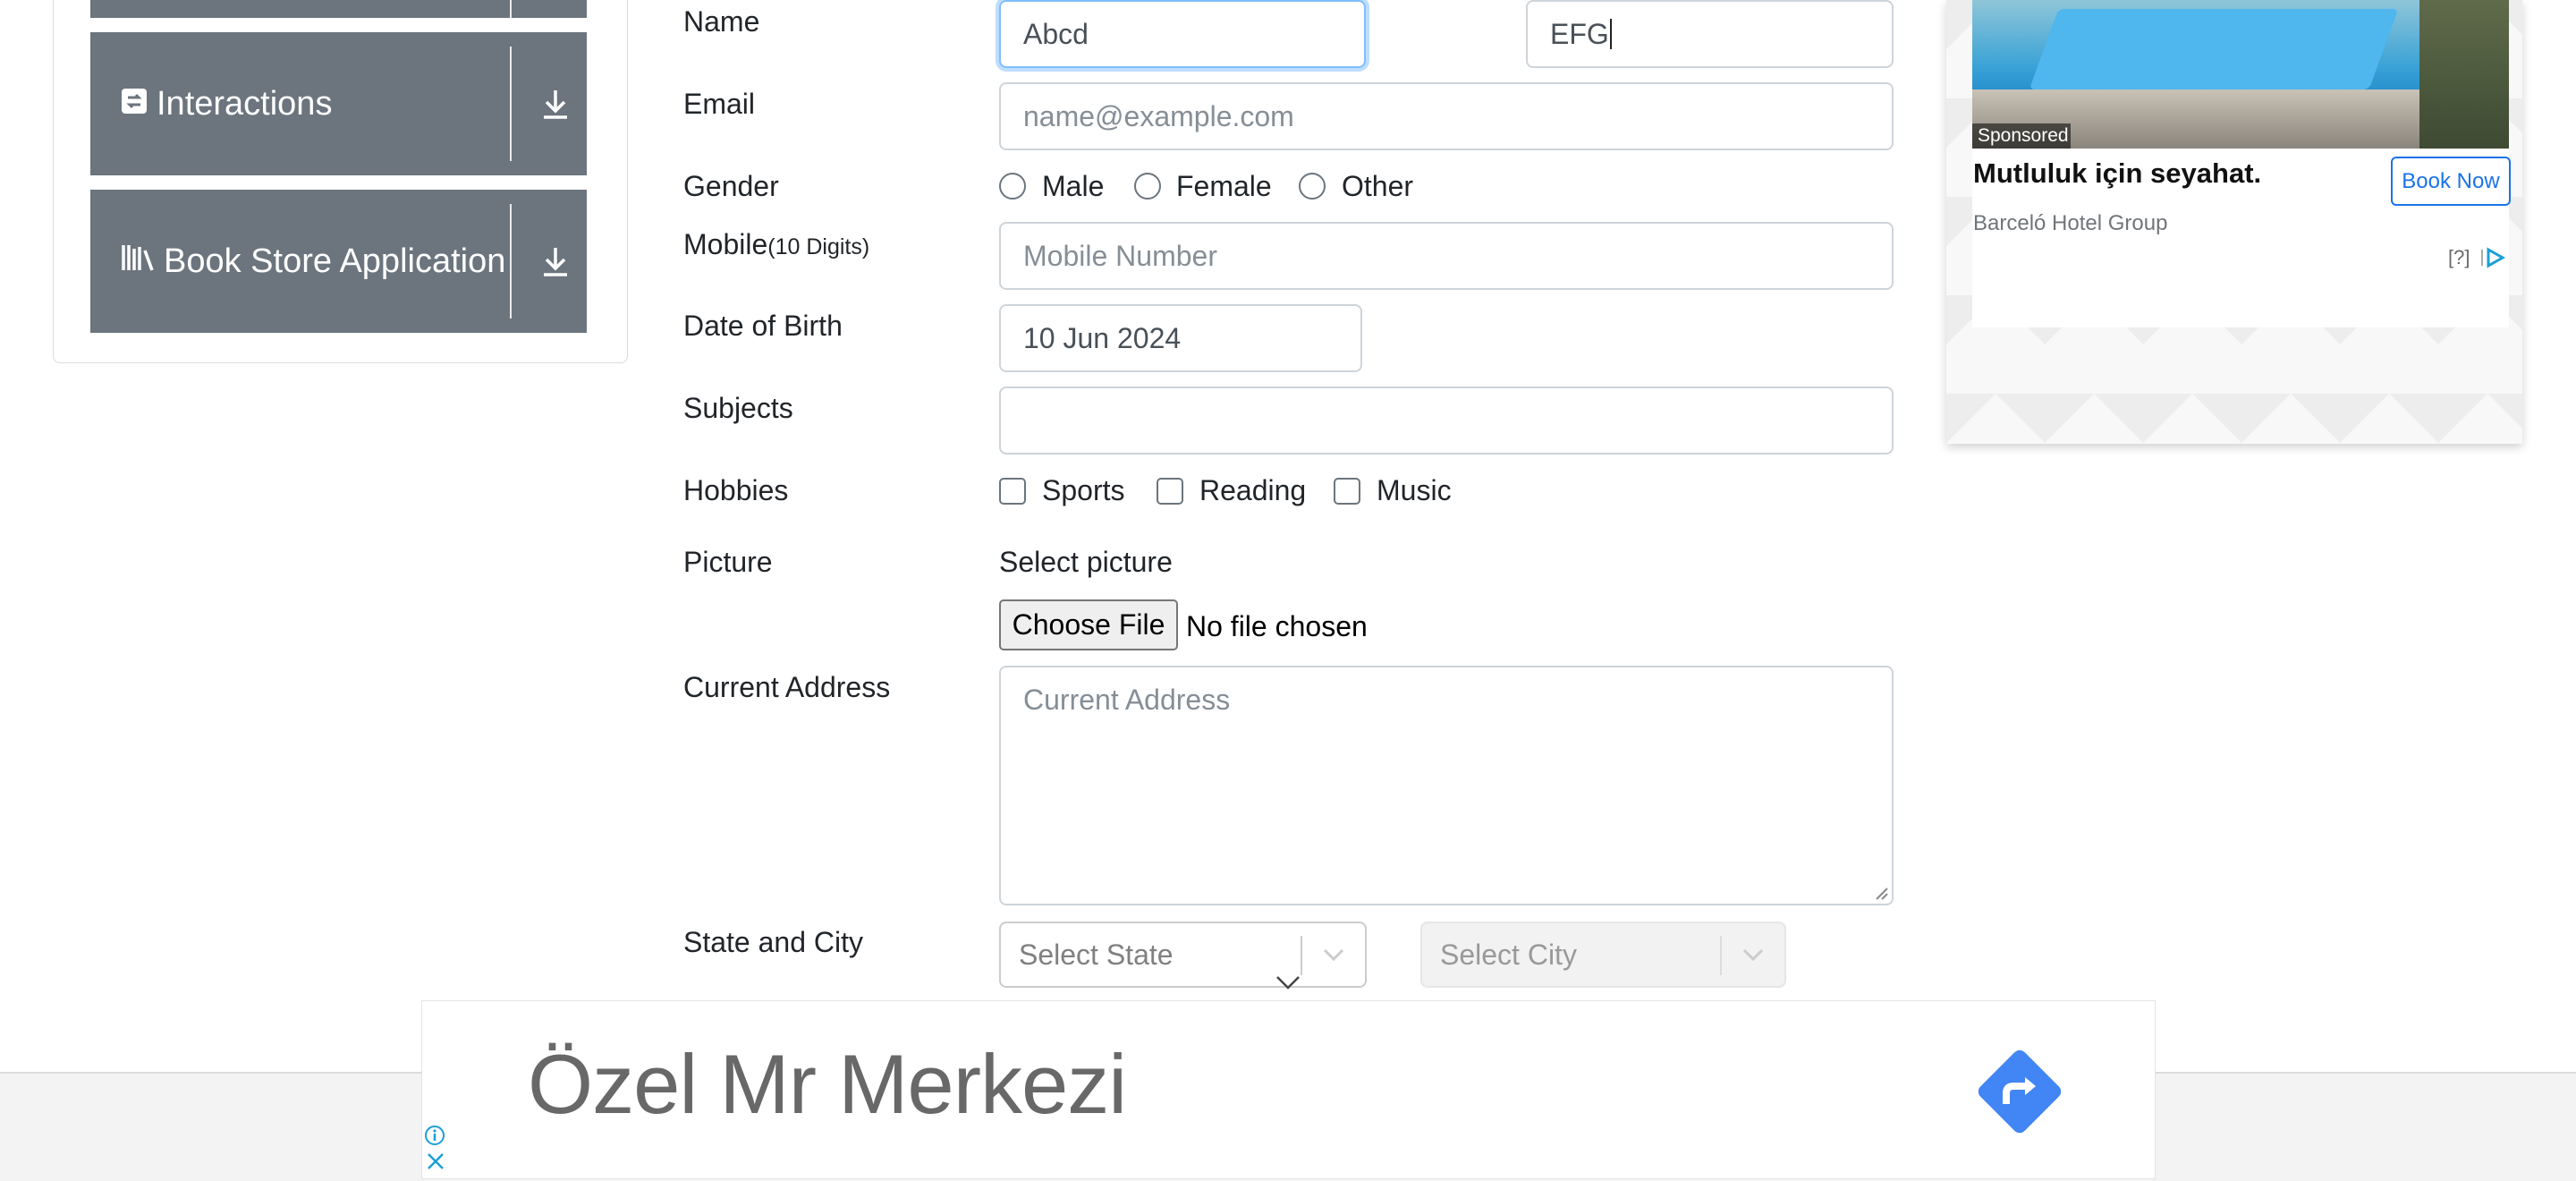 Image resolution: width=2576 pixels, height=1181 pixels. Describe the element at coordinates (738, 408) in the screenshot. I see `subjects-label: Subjects` at that location.